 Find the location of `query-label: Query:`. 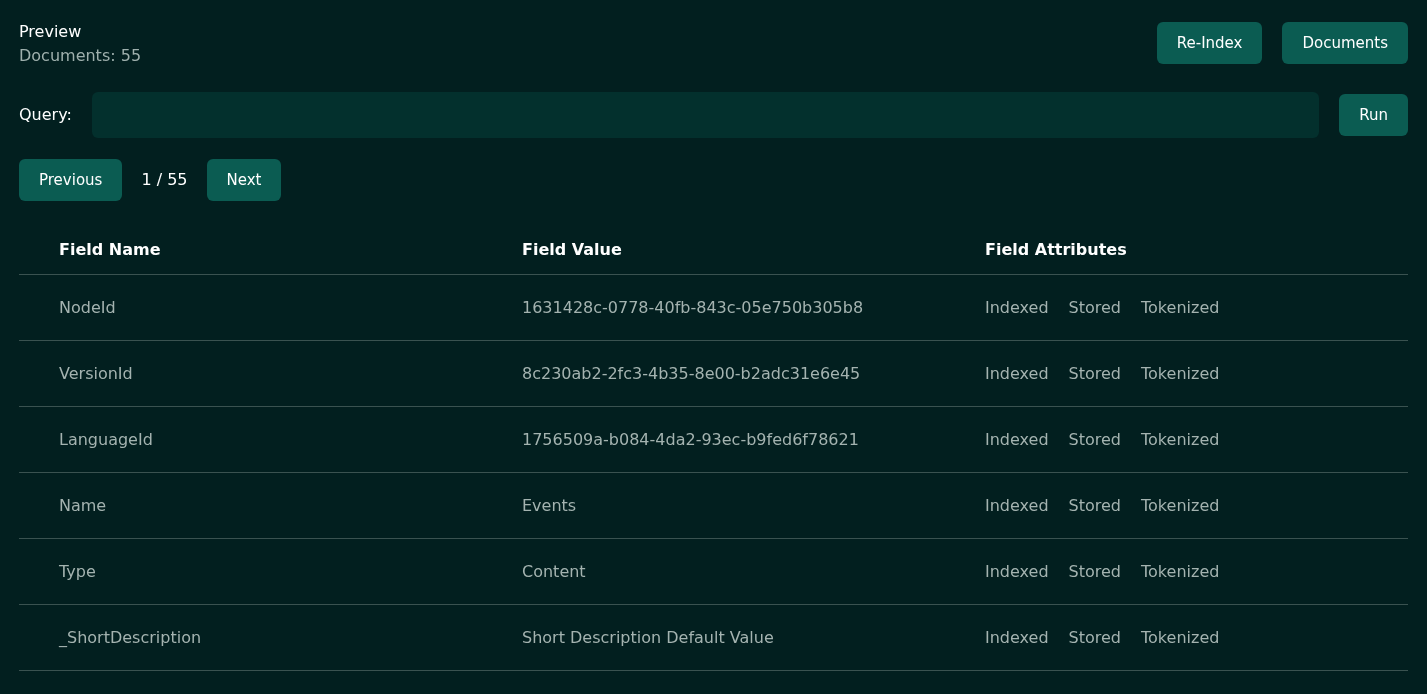

query-label: Query: is located at coordinates (45, 115).